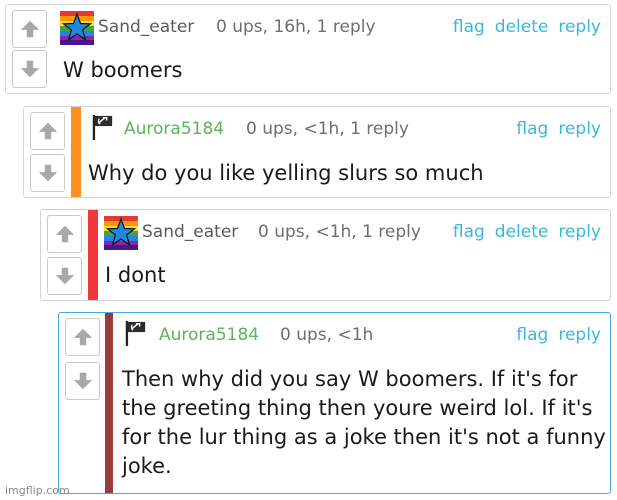 This screenshot has width=617, height=500. I want to click on comment-text: I dont, so click(135, 275).